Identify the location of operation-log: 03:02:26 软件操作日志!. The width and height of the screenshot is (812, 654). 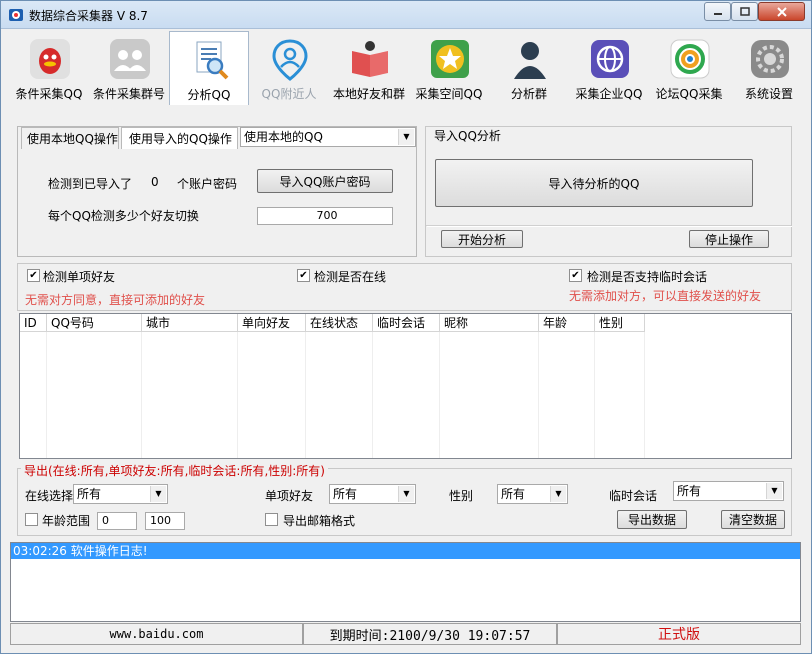
(405, 582).